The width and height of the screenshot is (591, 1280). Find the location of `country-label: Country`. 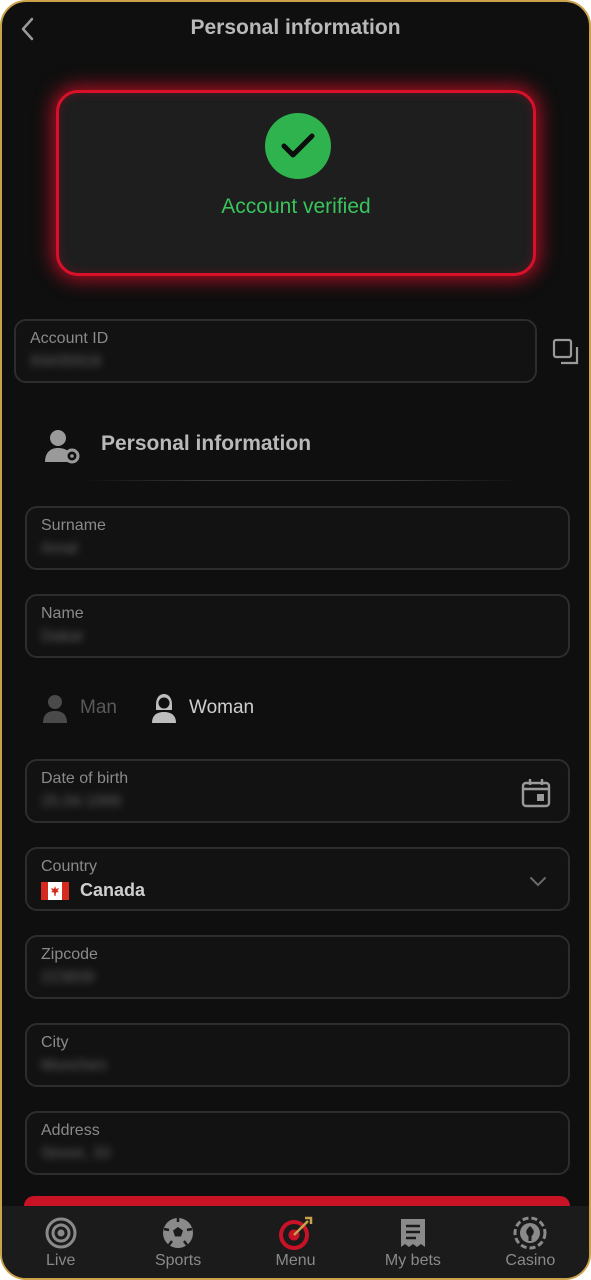

country-label: Country is located at coordinates (69, 866).